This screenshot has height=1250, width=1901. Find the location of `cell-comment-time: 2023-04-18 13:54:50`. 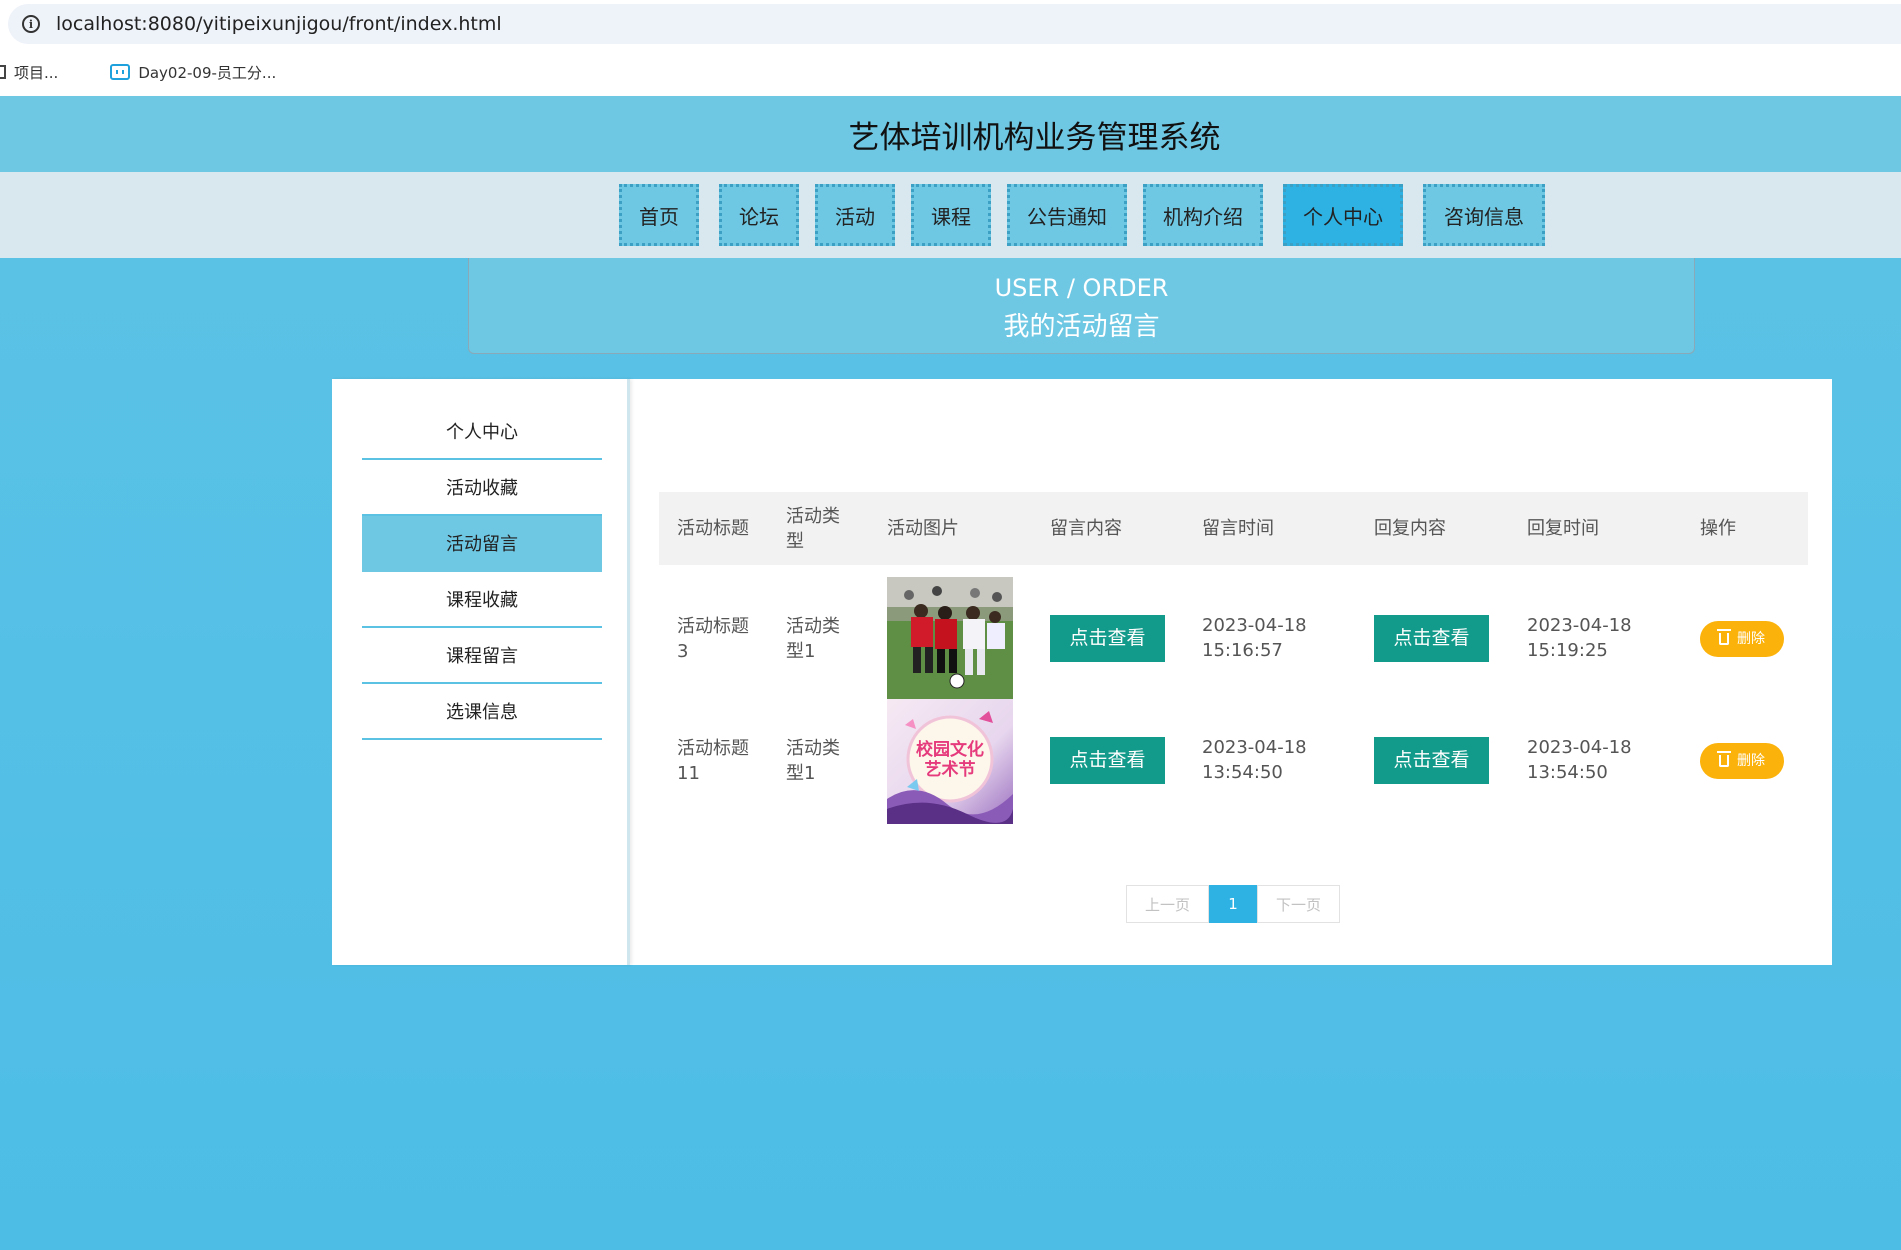

cell-comment-time: 2023-04-18 13:54:50 is located at coordinates (1254, 760).